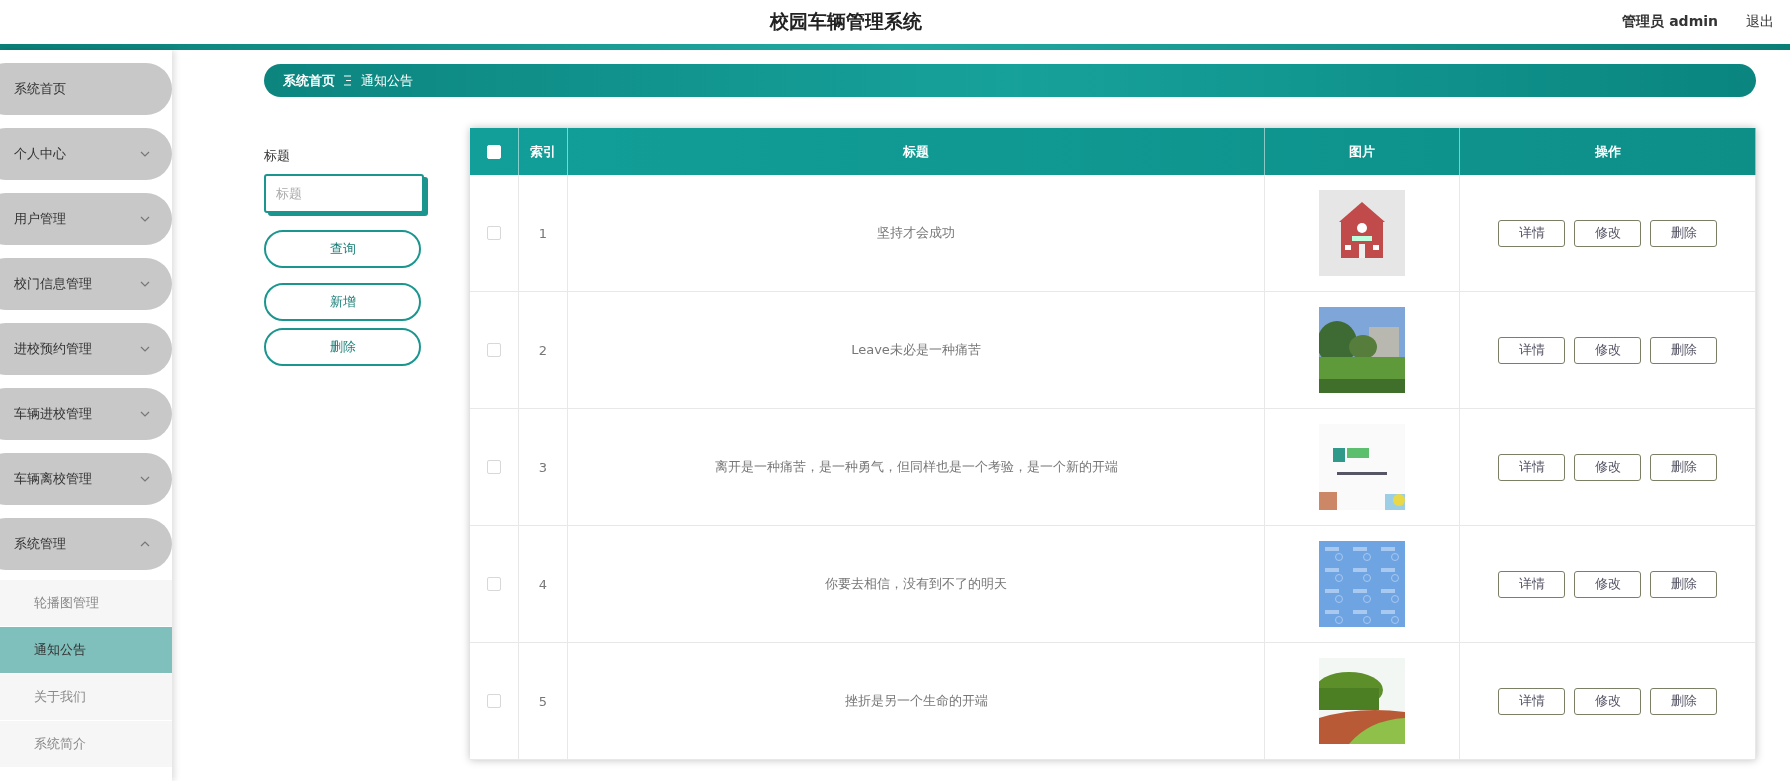 Image resolution: width=1790 pixels, height=781 pixels. Describe the element at coordinates (916, 233) in the screenshot. I see `title-cell: 坚持才会成功` at that location.